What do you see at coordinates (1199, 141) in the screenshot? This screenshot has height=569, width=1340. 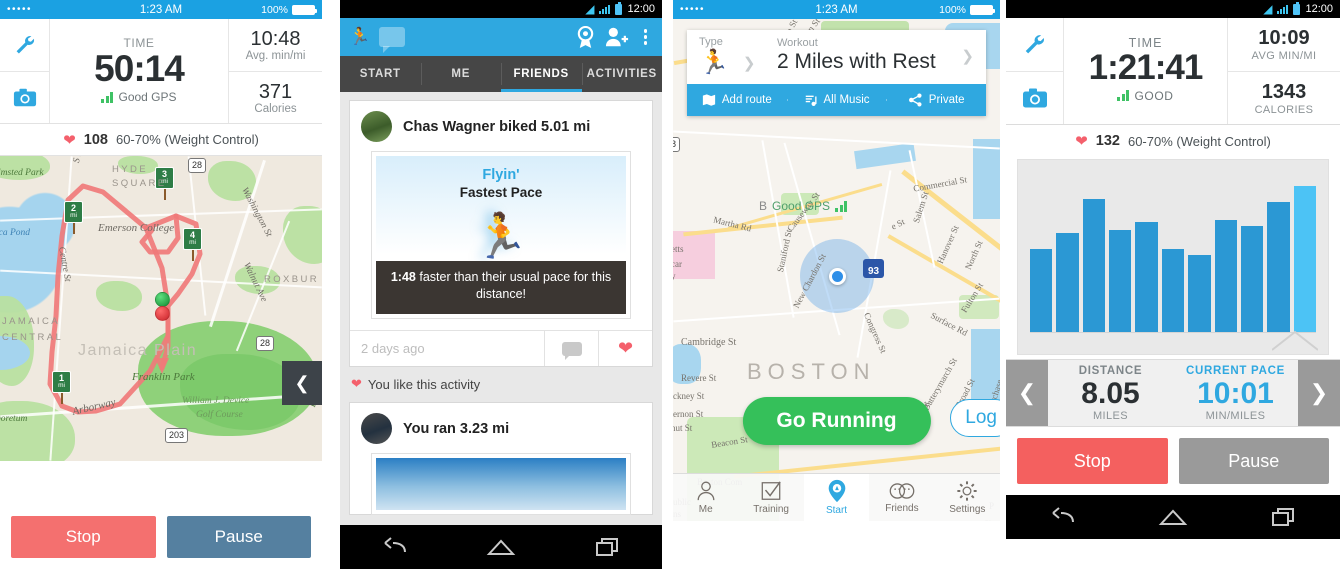 I see `heart-rate-zone: 60-70% (Weight Control)` at bounding box center [1199, 141].